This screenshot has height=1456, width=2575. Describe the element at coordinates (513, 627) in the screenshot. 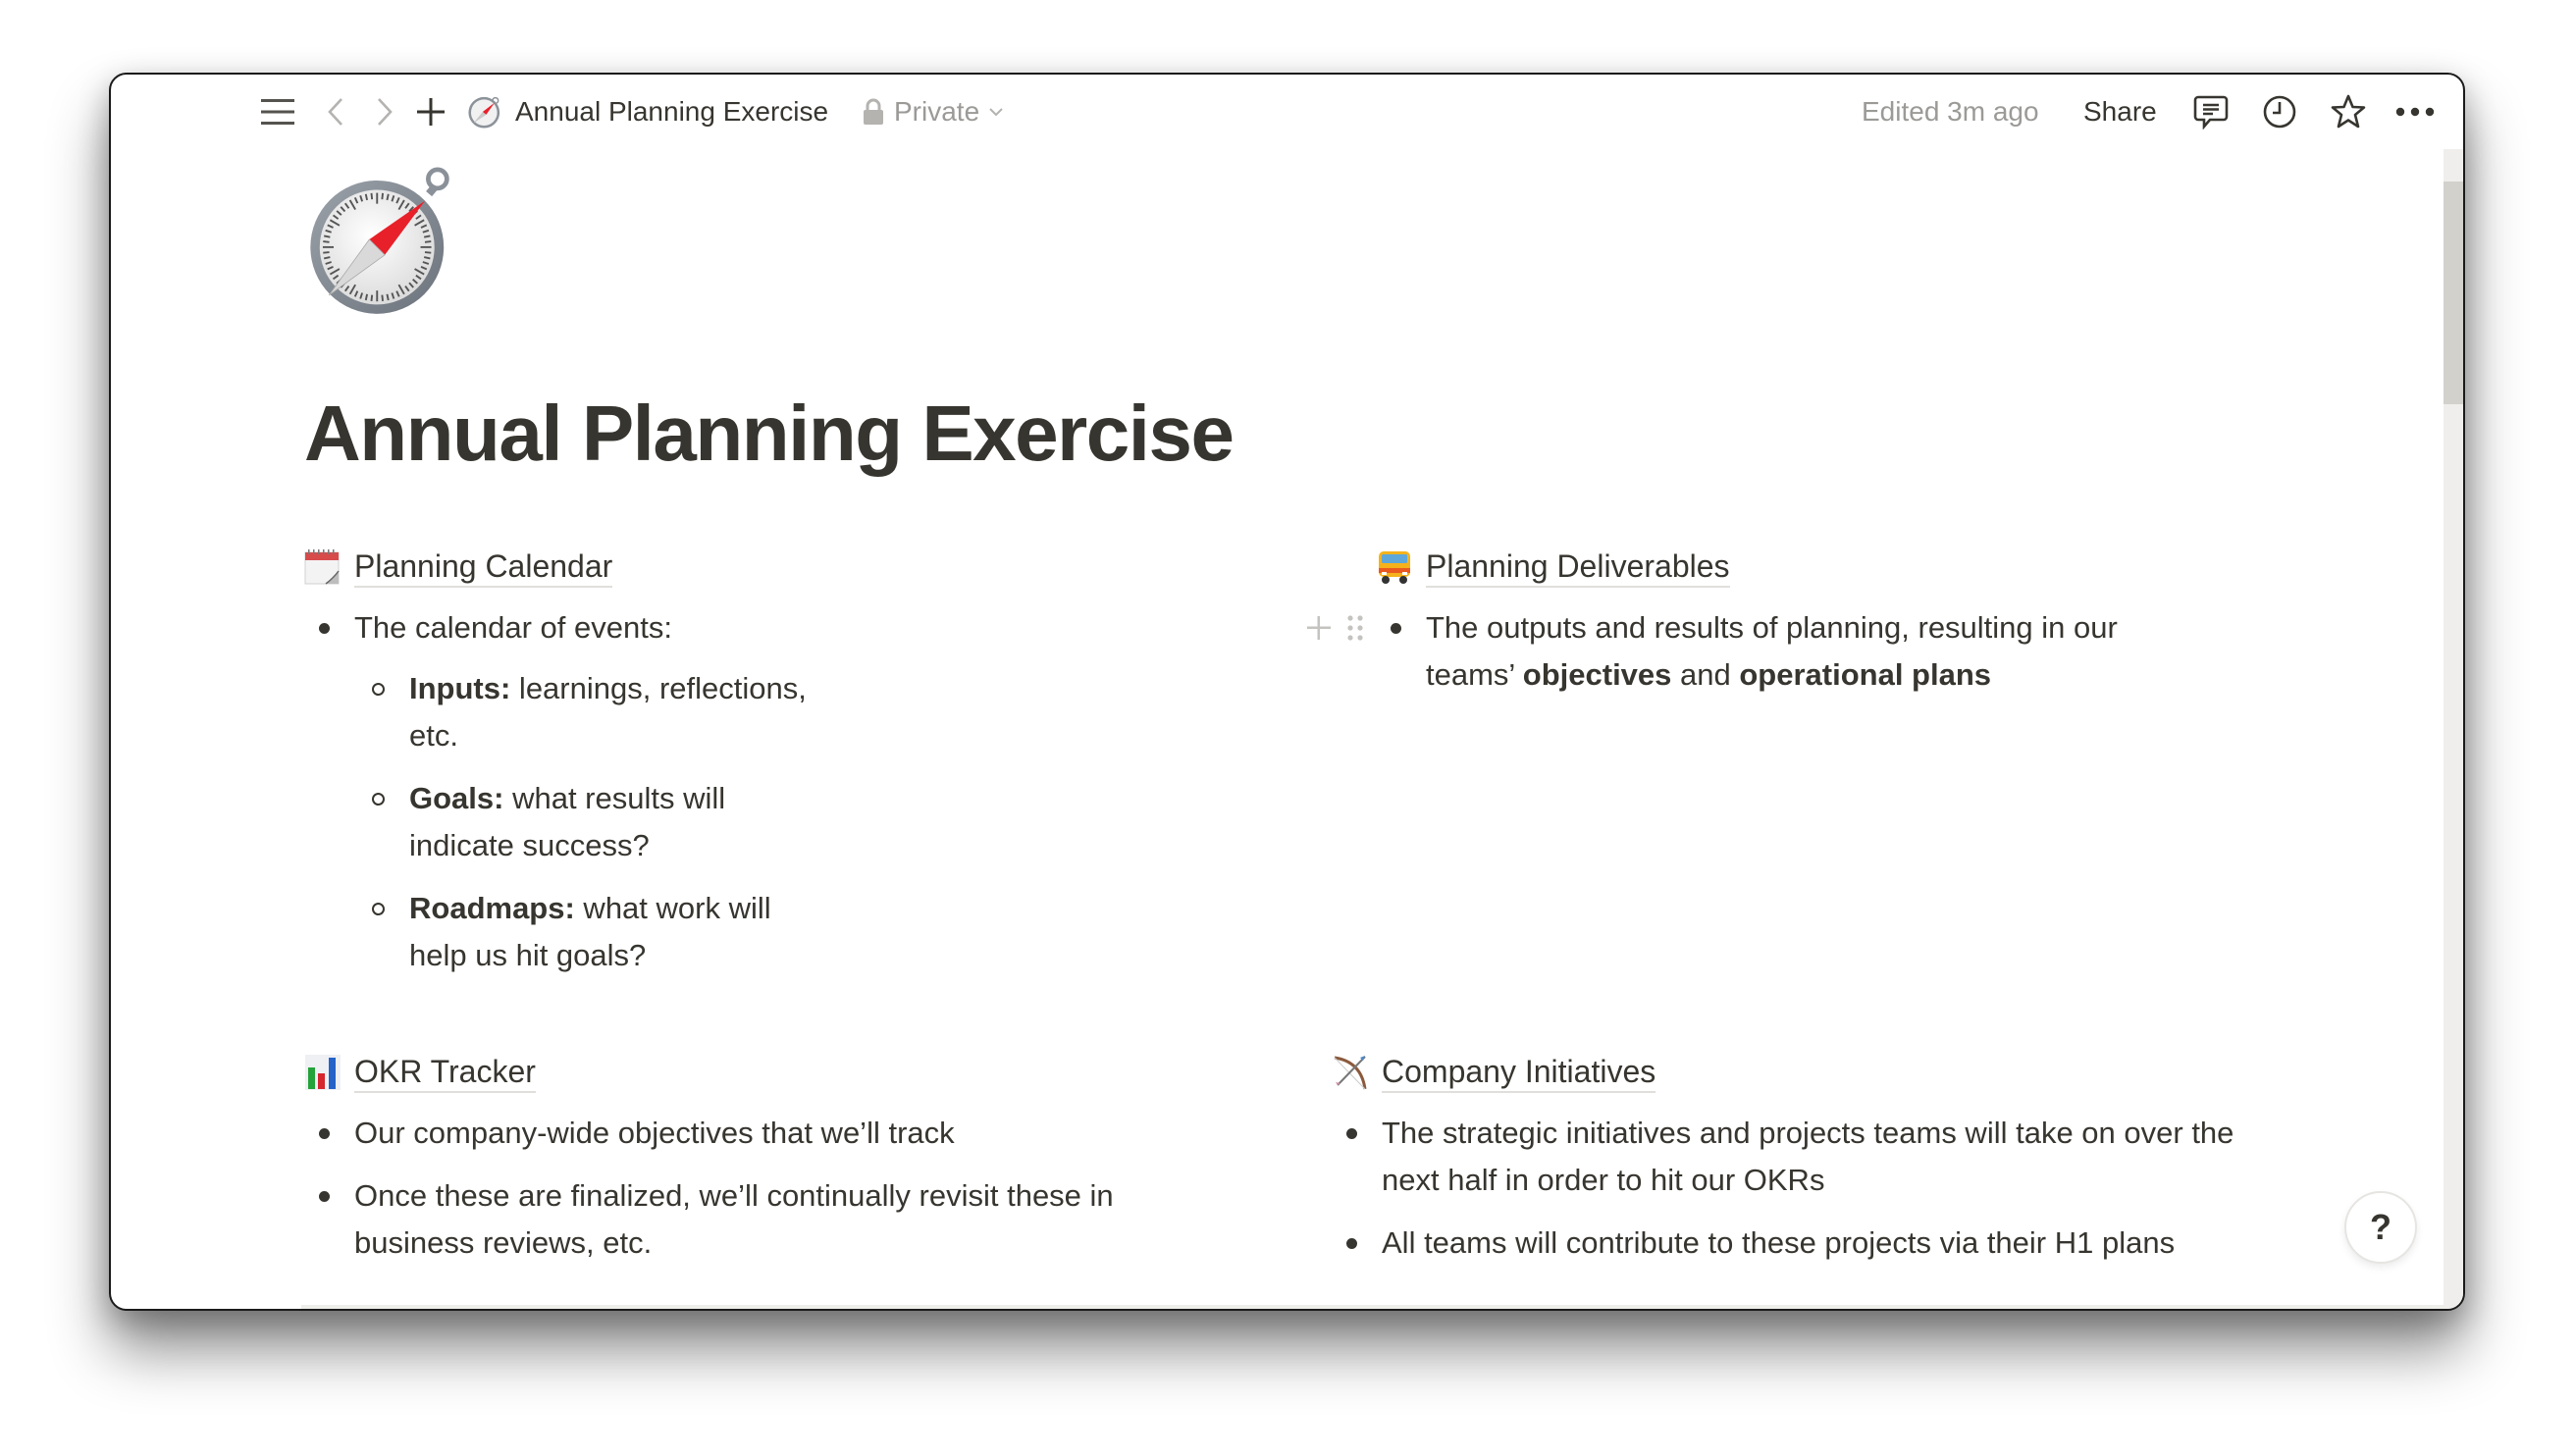

I see `list-item-text: The calendar of events:` at that location.